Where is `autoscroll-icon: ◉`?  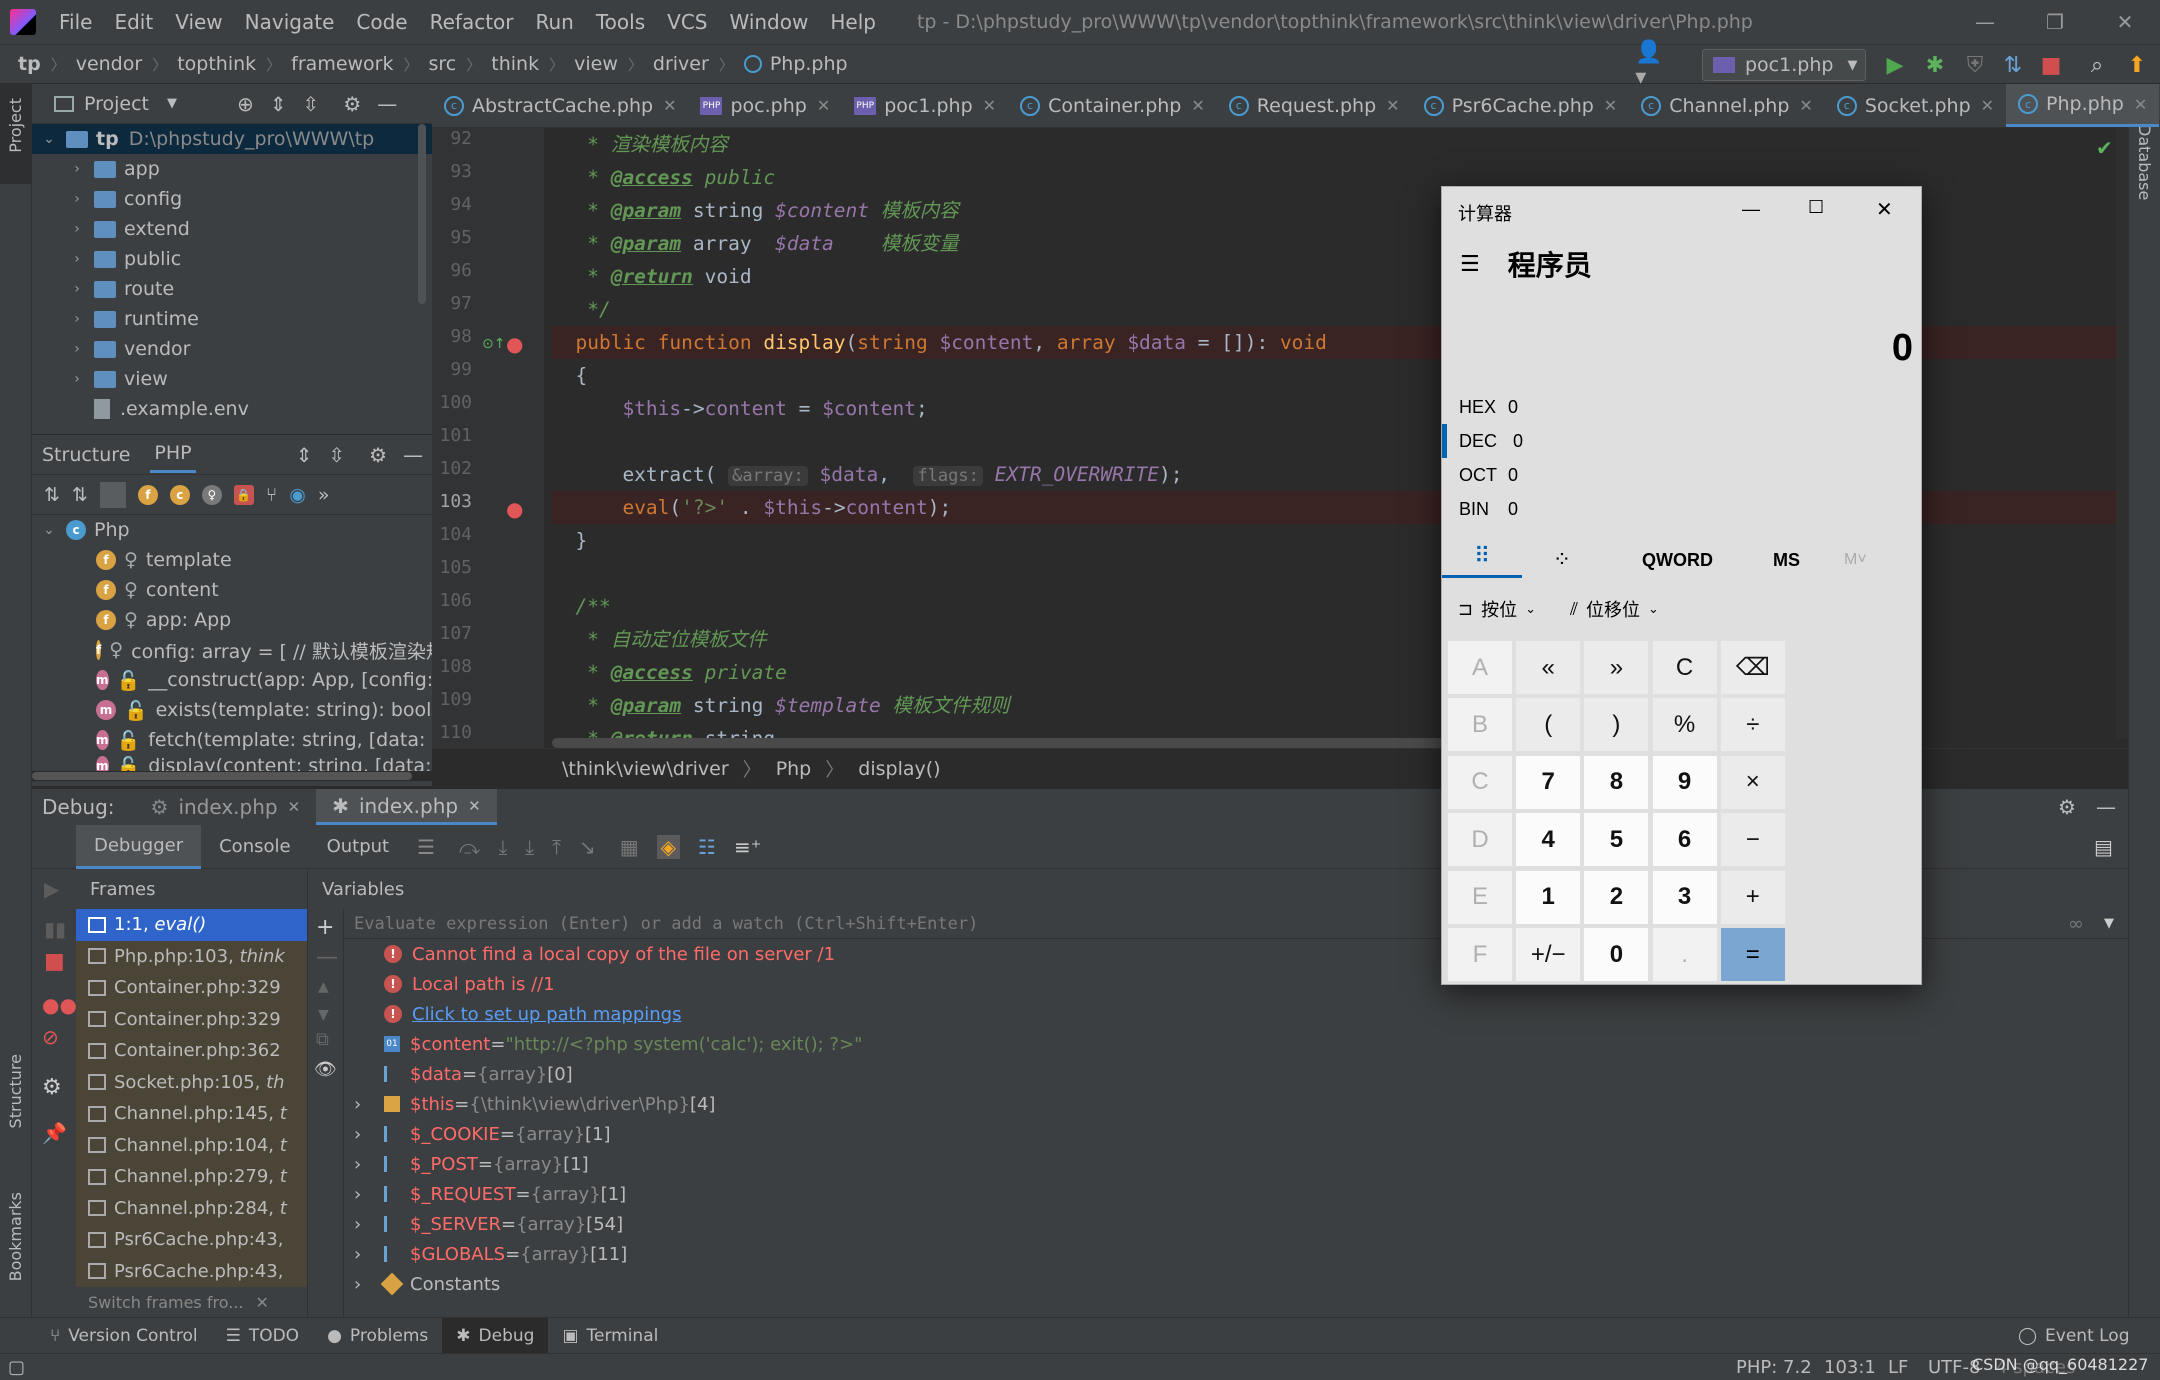
autoscroll-icon: ◉ is located at coordinates (297, 495).